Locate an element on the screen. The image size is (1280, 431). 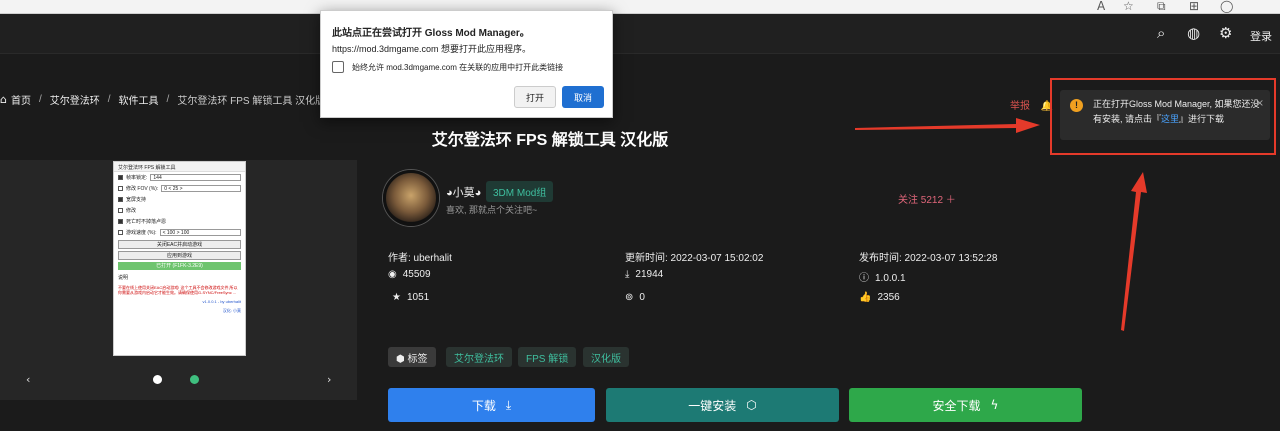
always-allow-checkbox is located at coordinates (338, 67).